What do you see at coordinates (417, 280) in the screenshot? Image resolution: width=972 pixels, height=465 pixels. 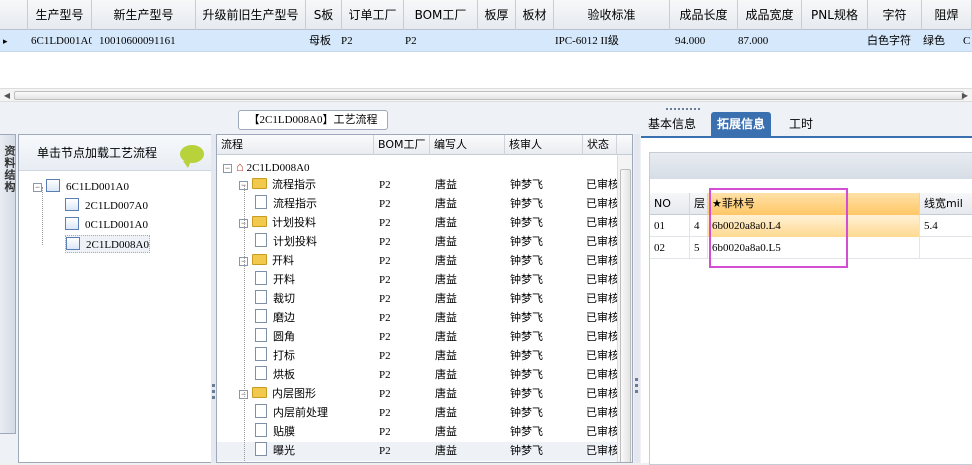 I see `flow-row: 开料 P2 唐益 钟梦飞 已审核` at bounding box center [417, 280].